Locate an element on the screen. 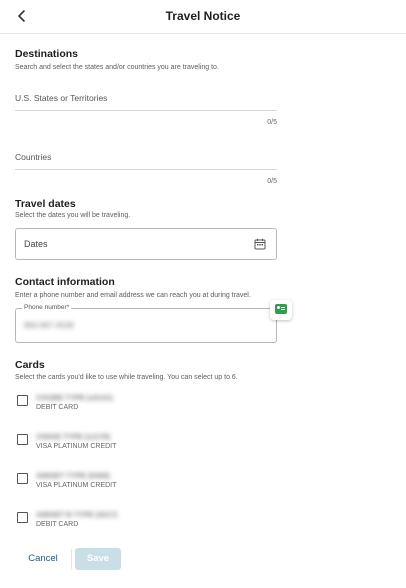 The height and width of the screenshot is (588, 406). contact-heading: Contact information is located at coordinates (65, 282).